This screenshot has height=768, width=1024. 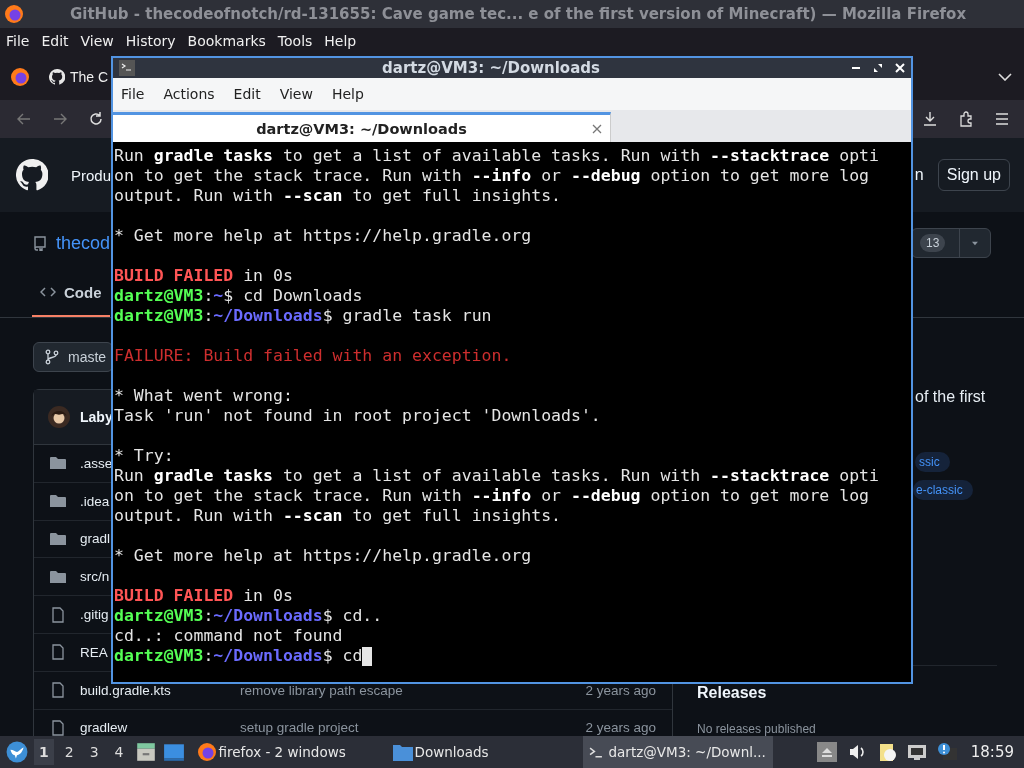 I want to click on workspace-button: 3, so click(x=94, y=752).